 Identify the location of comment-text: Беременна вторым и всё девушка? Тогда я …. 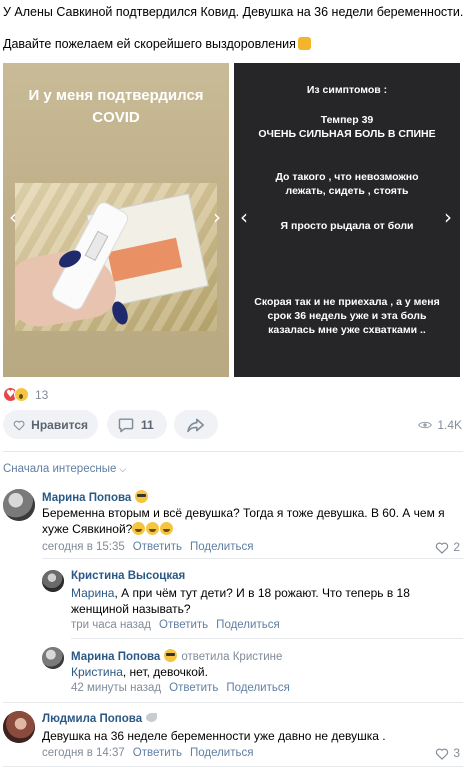
(249, 521).